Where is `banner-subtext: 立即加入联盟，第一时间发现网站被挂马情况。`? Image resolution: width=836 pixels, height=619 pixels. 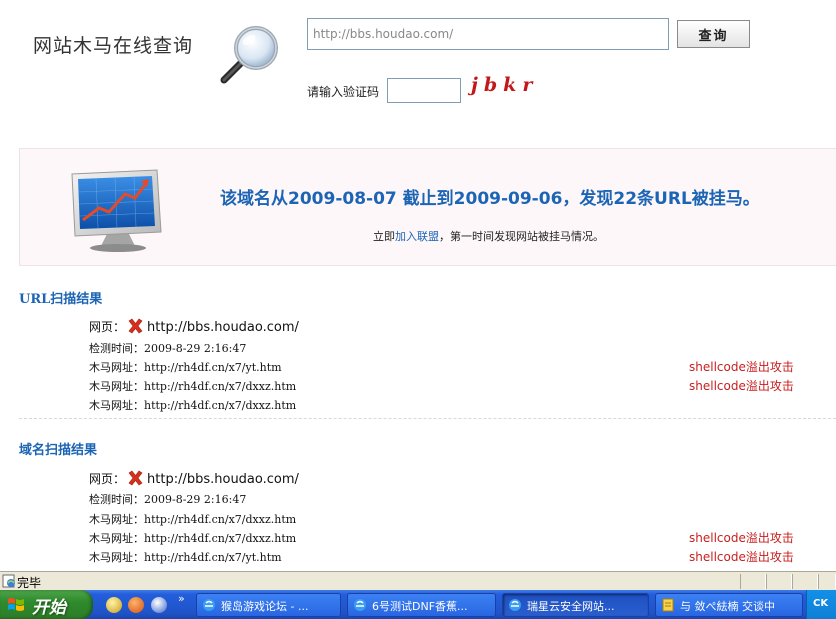
banner-subtext: 立即加入联盟，第一时间发现网站被挂马情况。 is located at coordinates (488, 236).